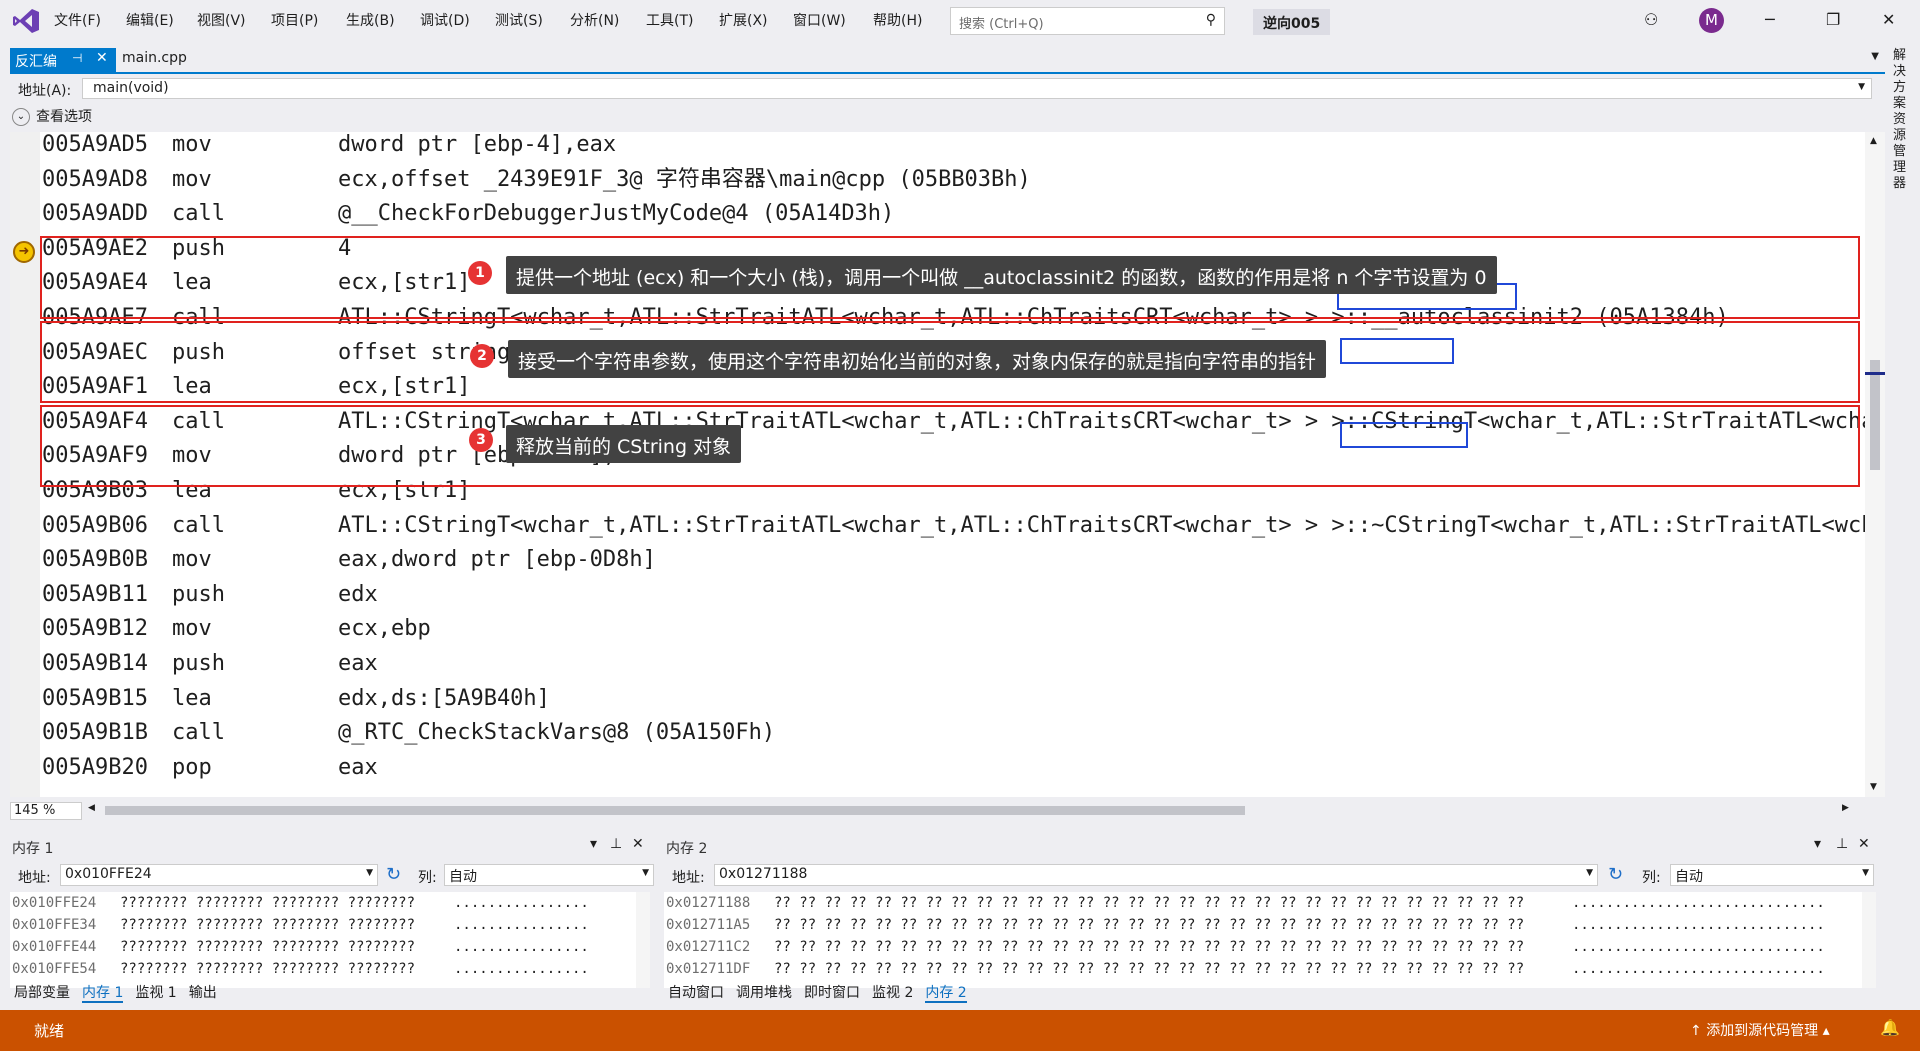 This screenshot has width=1920, height=1051. What do you see at coordinates (832, 993) in the screenshot?
I see `bottom-tab: 即时窗口` at bounding box center [832, 993].